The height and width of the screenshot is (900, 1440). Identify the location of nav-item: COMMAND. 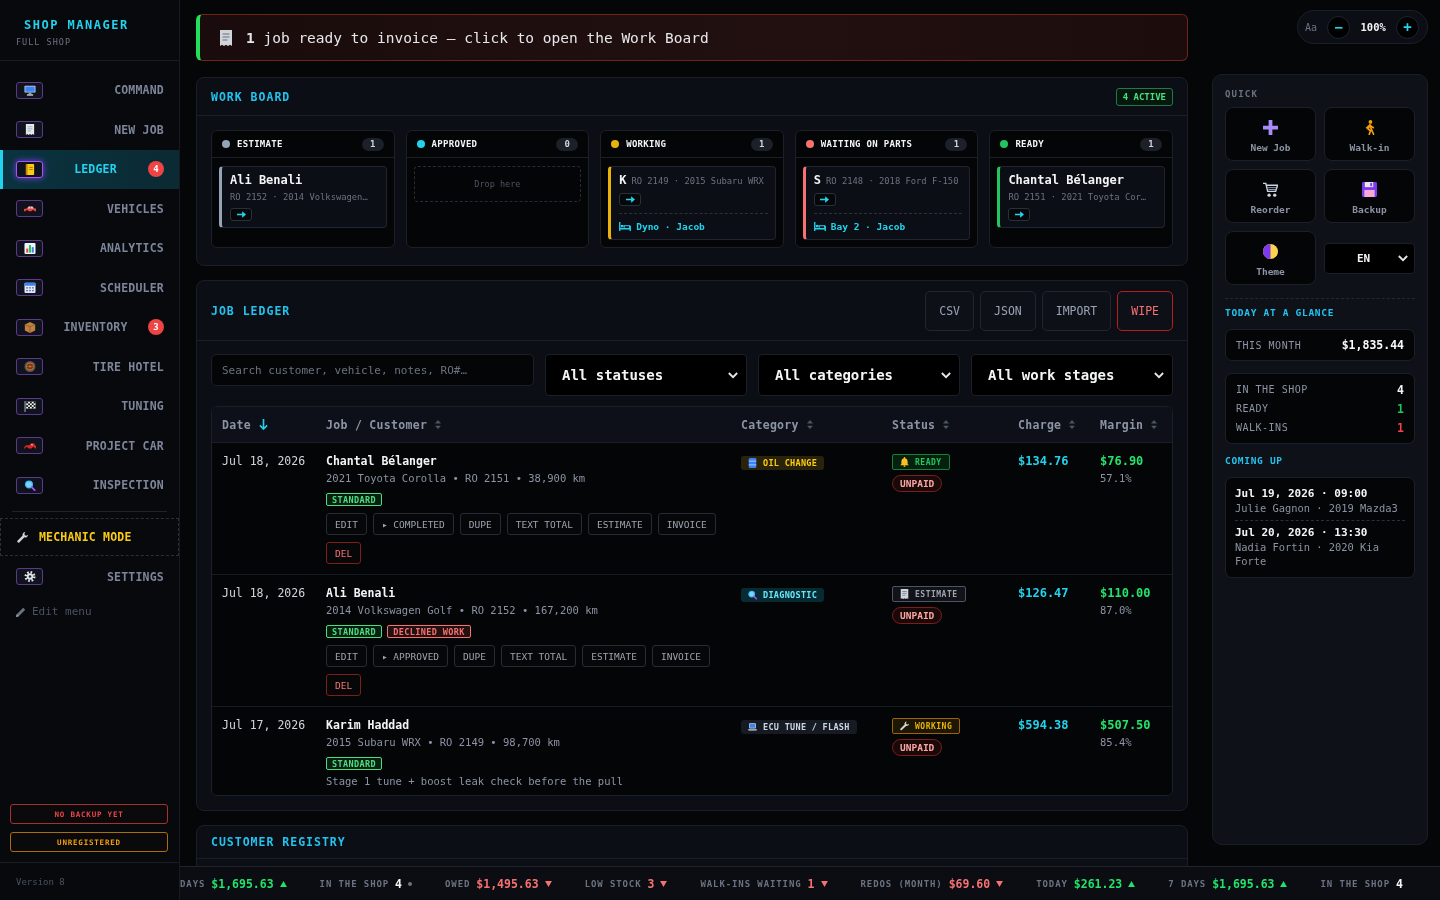
(89, 90).